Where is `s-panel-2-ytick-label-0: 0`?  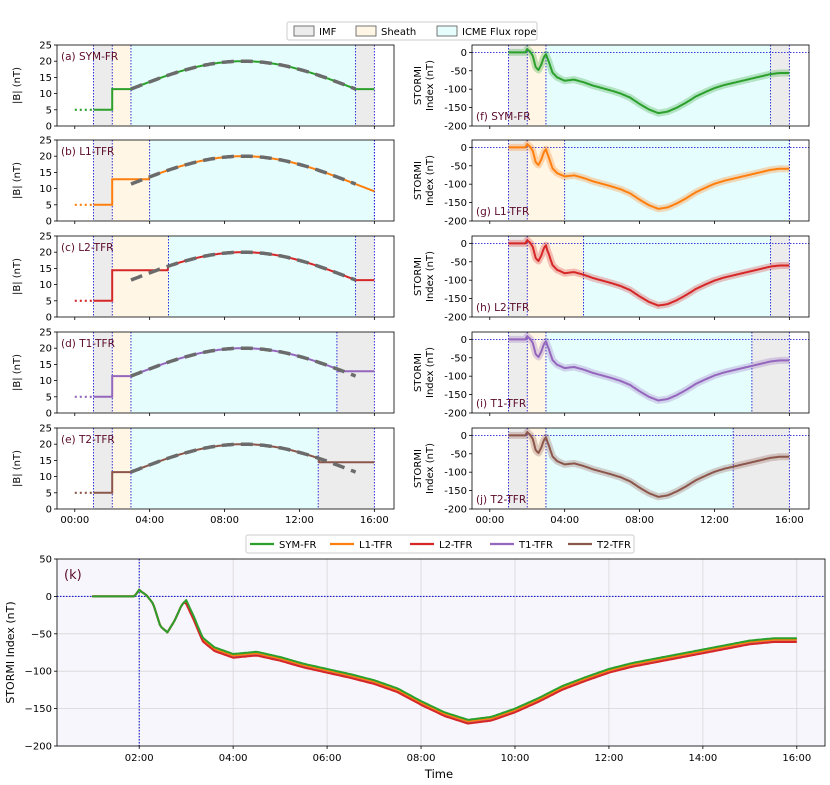 s-panel-2-ytick-label-0: 0 is located at coordinates (464, 244).